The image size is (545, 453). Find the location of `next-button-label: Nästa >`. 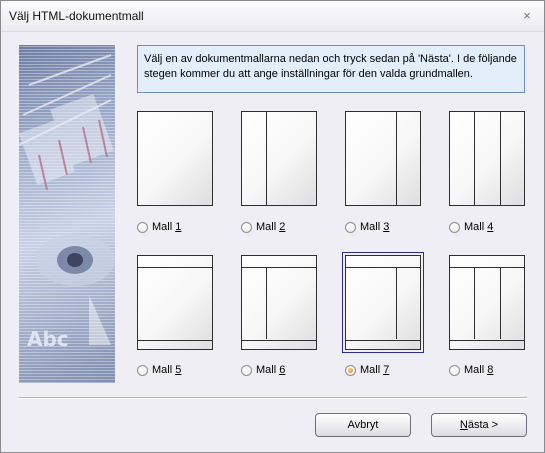

next-button-label: Nästa > is located at coordinates (479, 425).